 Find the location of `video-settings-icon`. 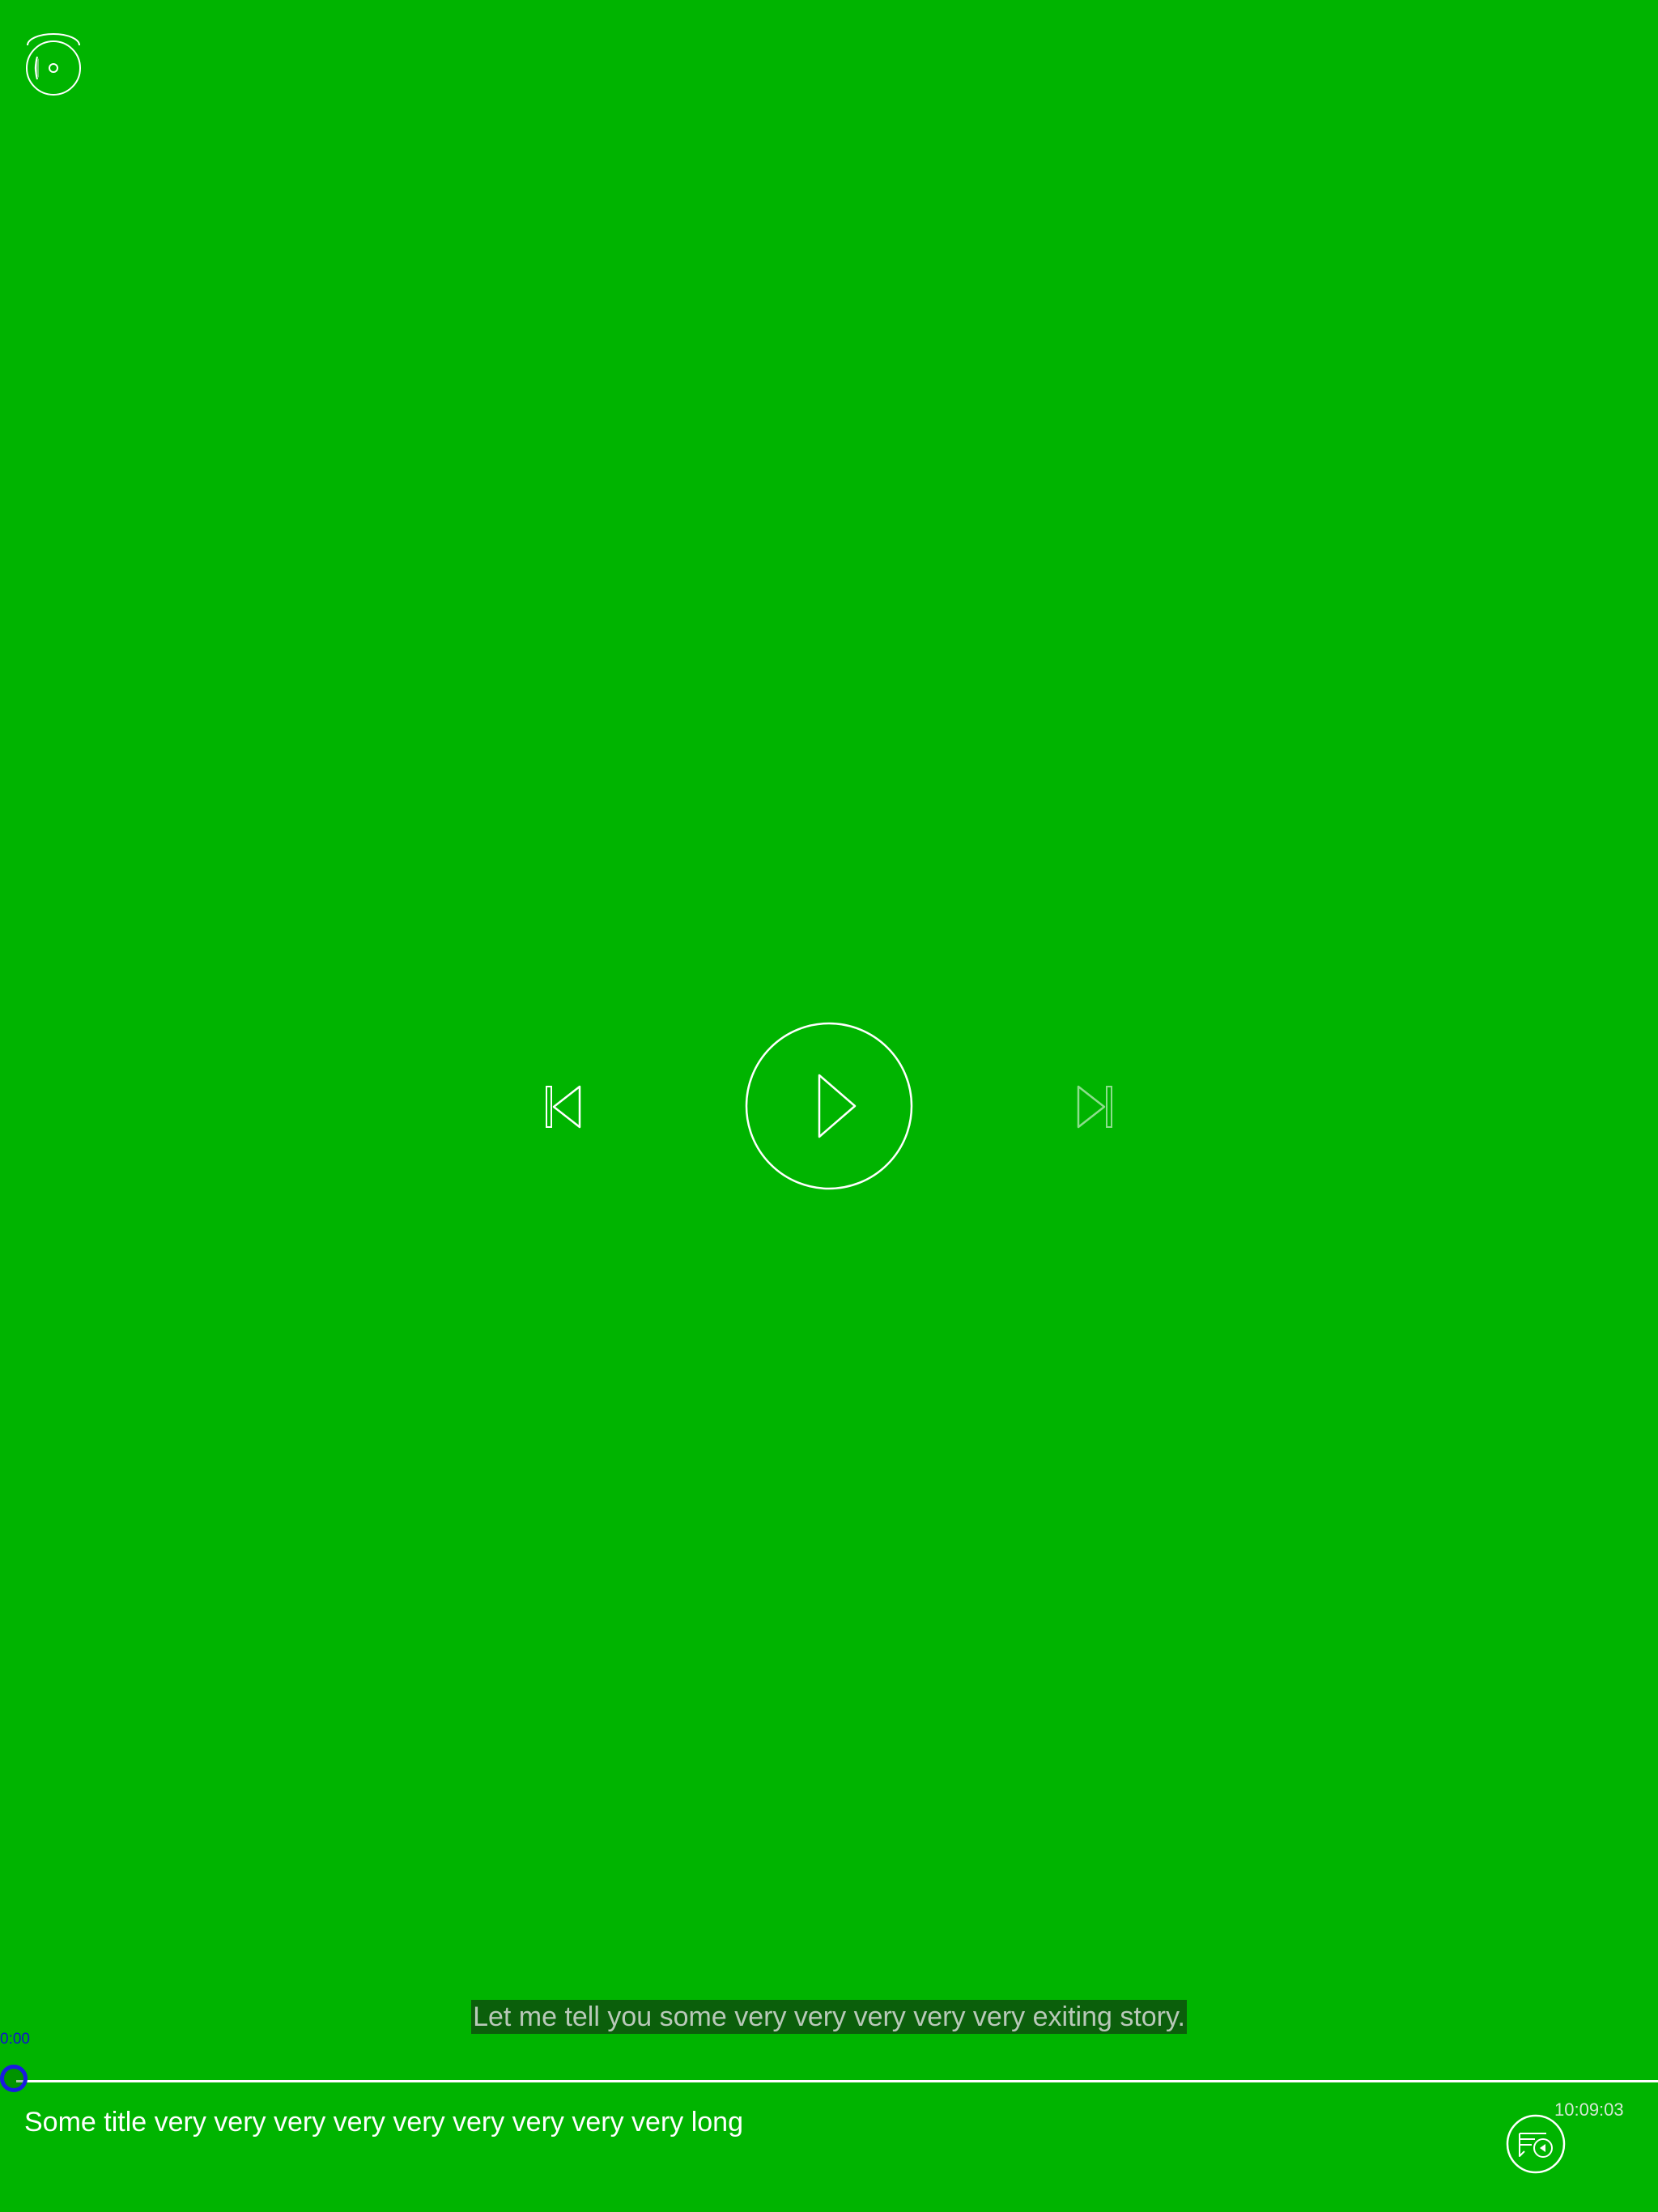

video-settings-icon is located at coordinates (53, 64).